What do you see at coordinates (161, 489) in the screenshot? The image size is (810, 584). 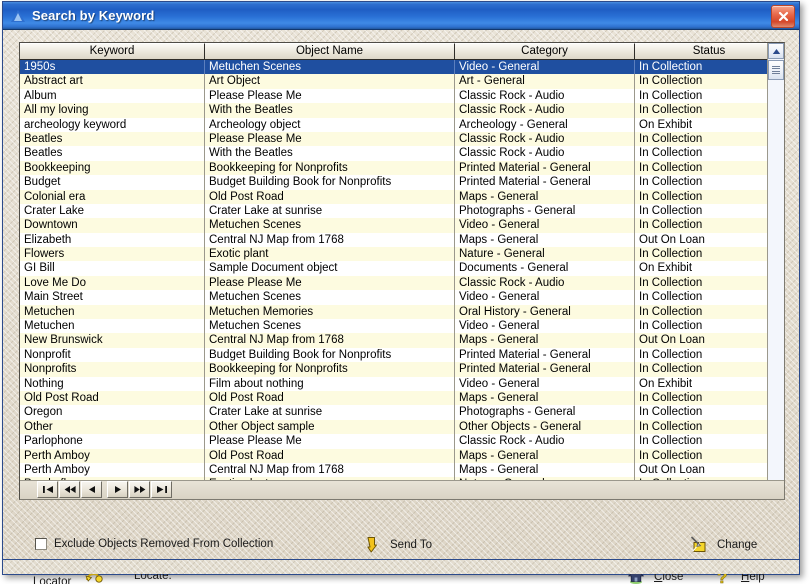 I see `last-record-button` at bounding box center [161, 489].